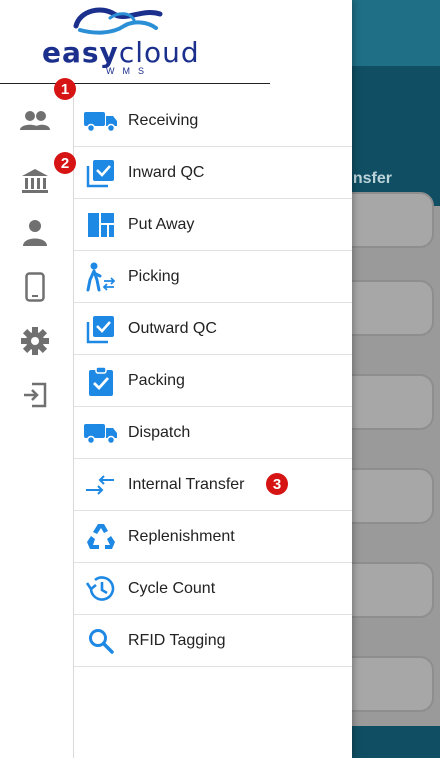 The image size is (440, 758). I want to click on bank-icon, so click(35, 181).